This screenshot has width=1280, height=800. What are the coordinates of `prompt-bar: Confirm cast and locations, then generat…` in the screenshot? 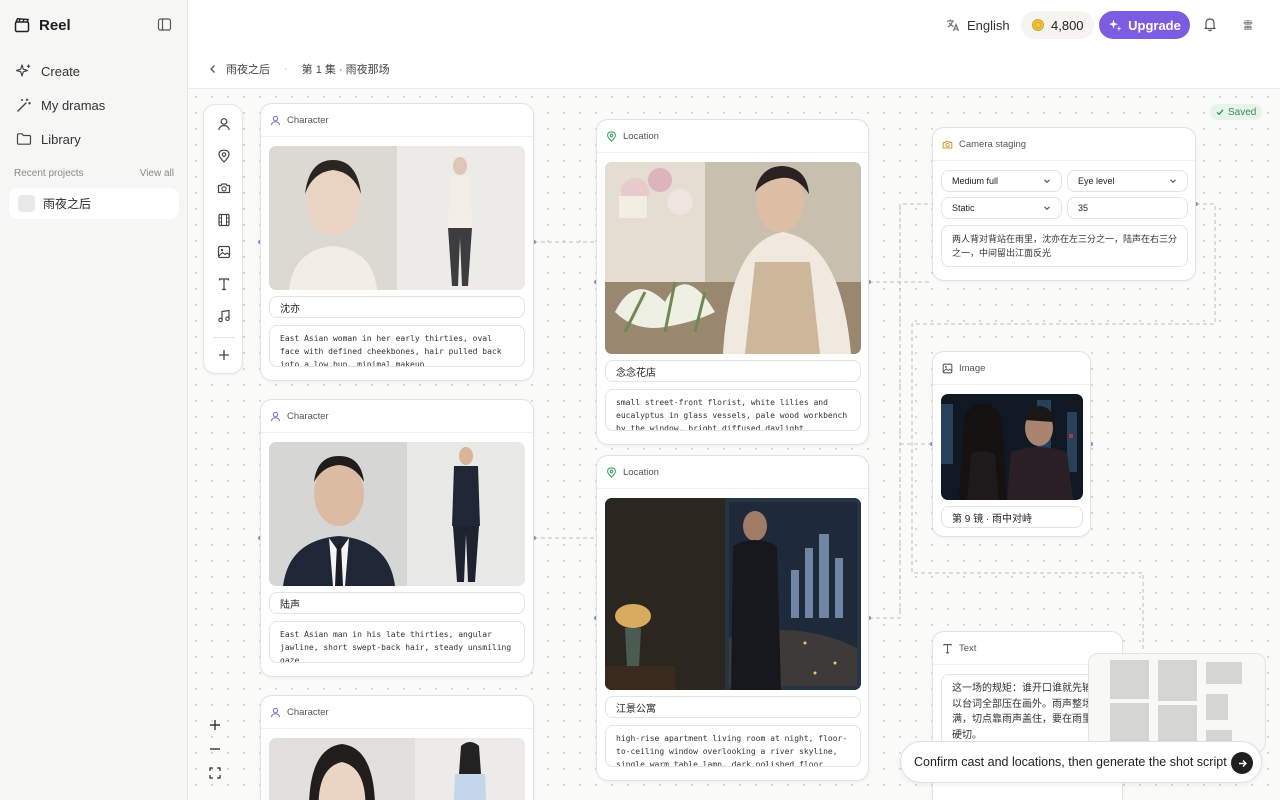 It's located at (1081, 762).